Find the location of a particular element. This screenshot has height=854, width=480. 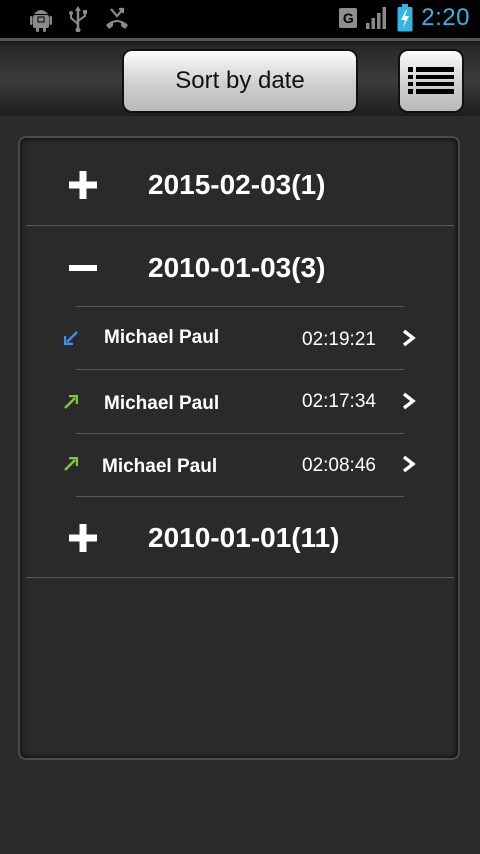

signal-icon is located at coordinates (376, 18).